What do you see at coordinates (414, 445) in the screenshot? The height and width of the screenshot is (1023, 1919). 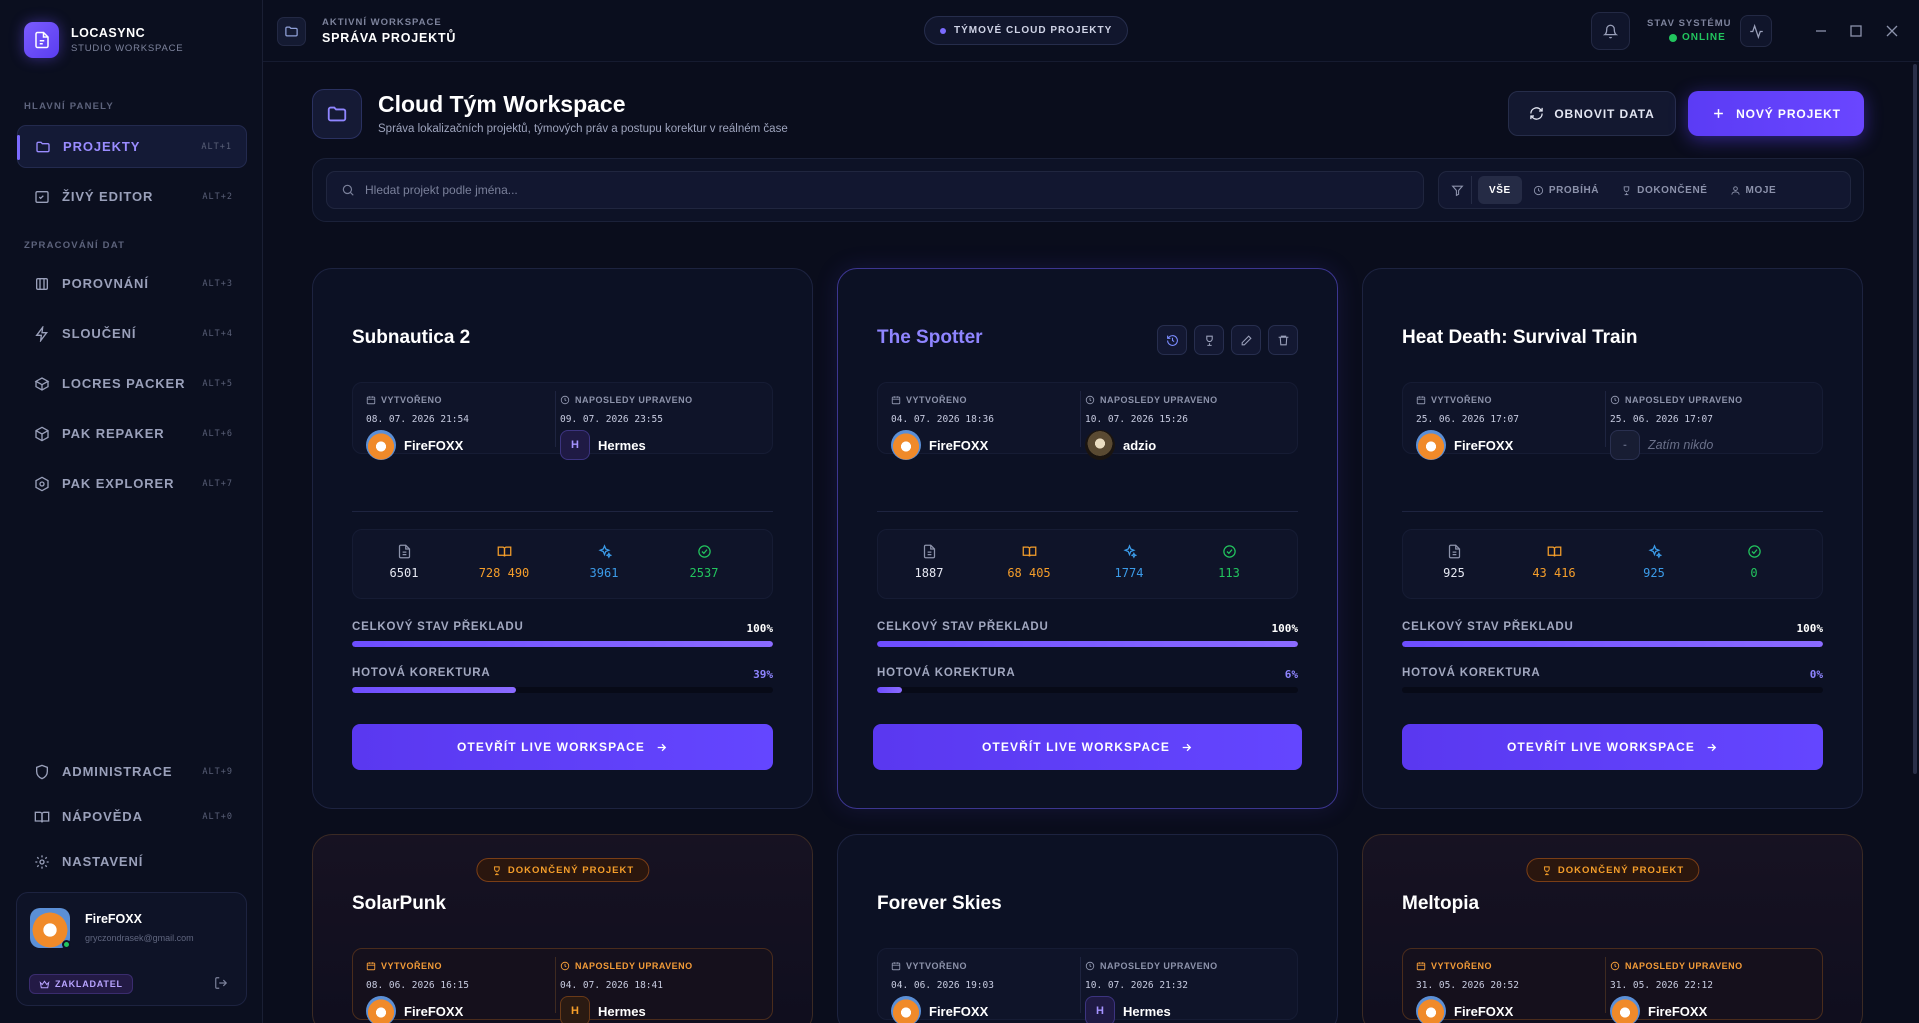 I see `created-by-user: FireFOXX` at bounding box center [414, 445].